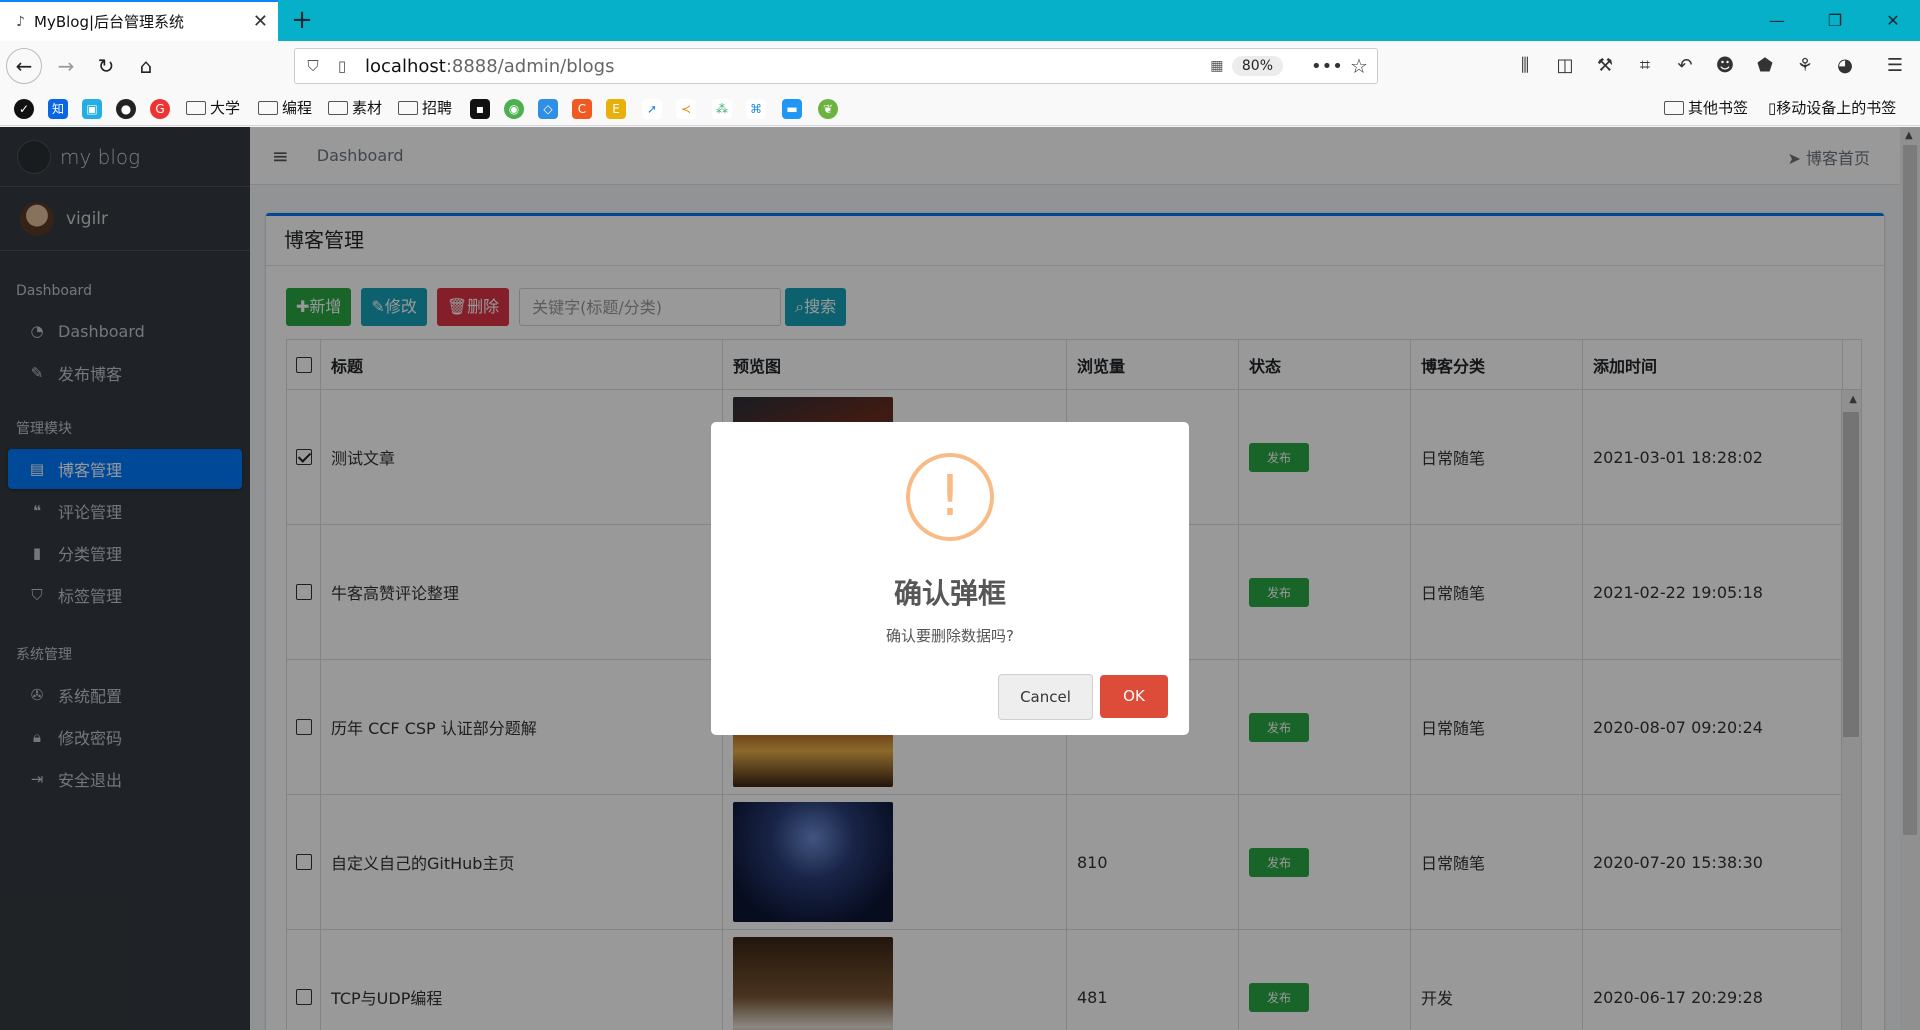  Describe the element at coordinates (1134, 696) in the screenshot. I see `ok-button: OK` at that location.